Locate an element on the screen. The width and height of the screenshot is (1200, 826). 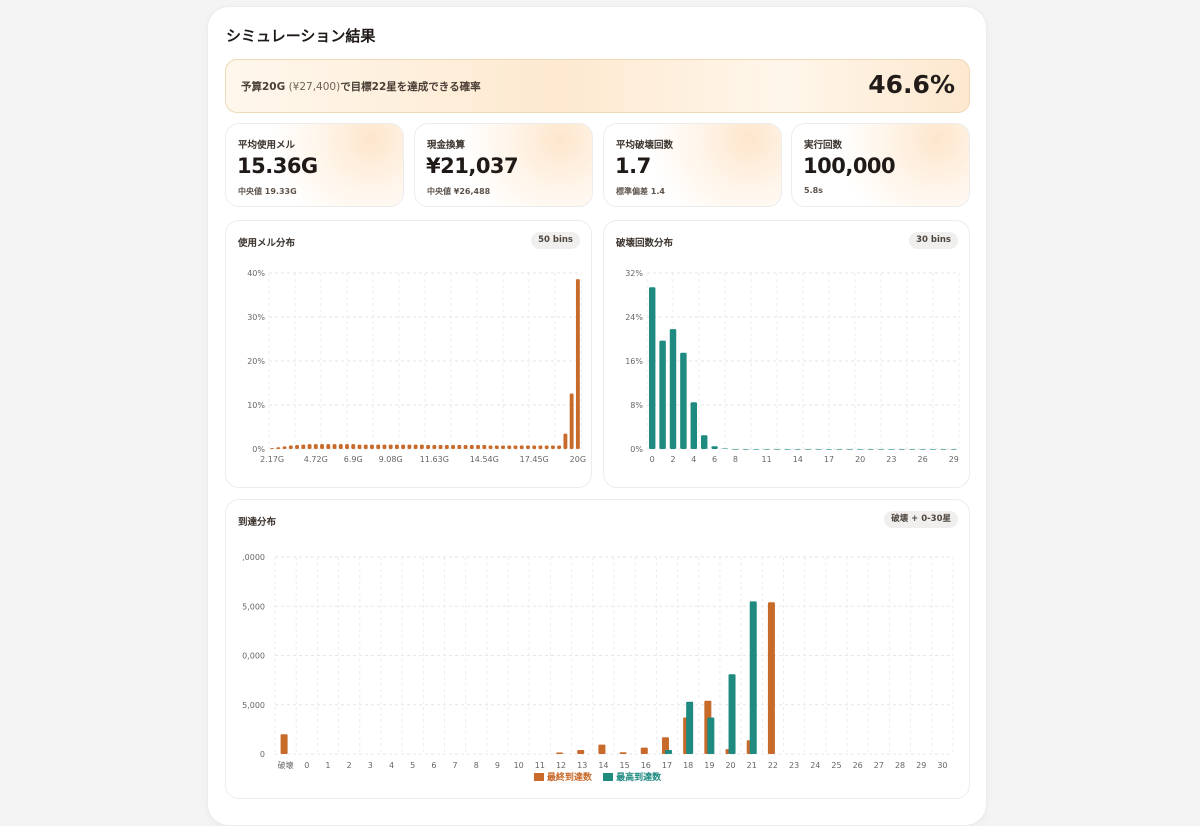
x-tick-label: 4.72G is located at coordinates (316, 459).